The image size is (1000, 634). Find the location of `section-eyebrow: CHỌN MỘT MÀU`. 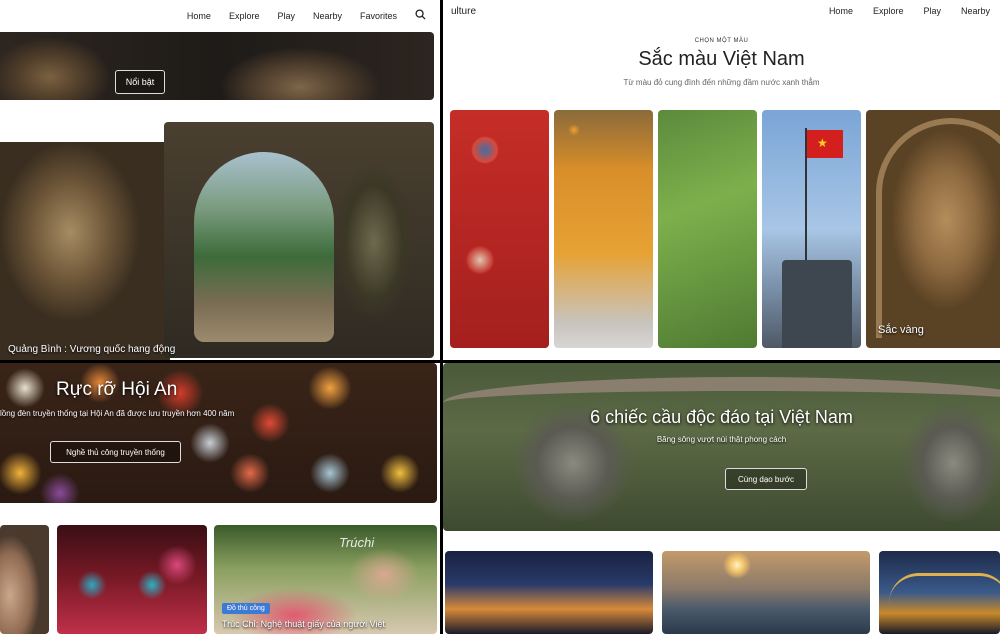

section-eyebrow: CHỌN MỘT MÀU is located at coordinates (721, 41).